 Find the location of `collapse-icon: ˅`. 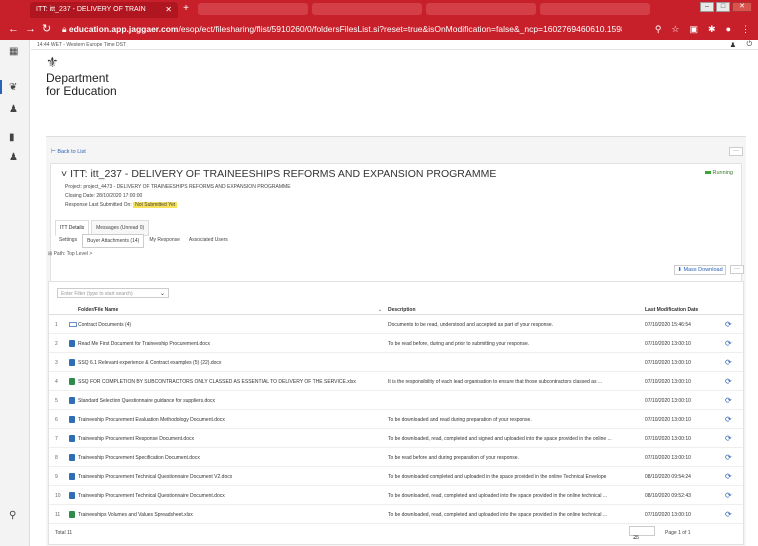

collapse-icon: ˅ is located at coordinates (65, 174).